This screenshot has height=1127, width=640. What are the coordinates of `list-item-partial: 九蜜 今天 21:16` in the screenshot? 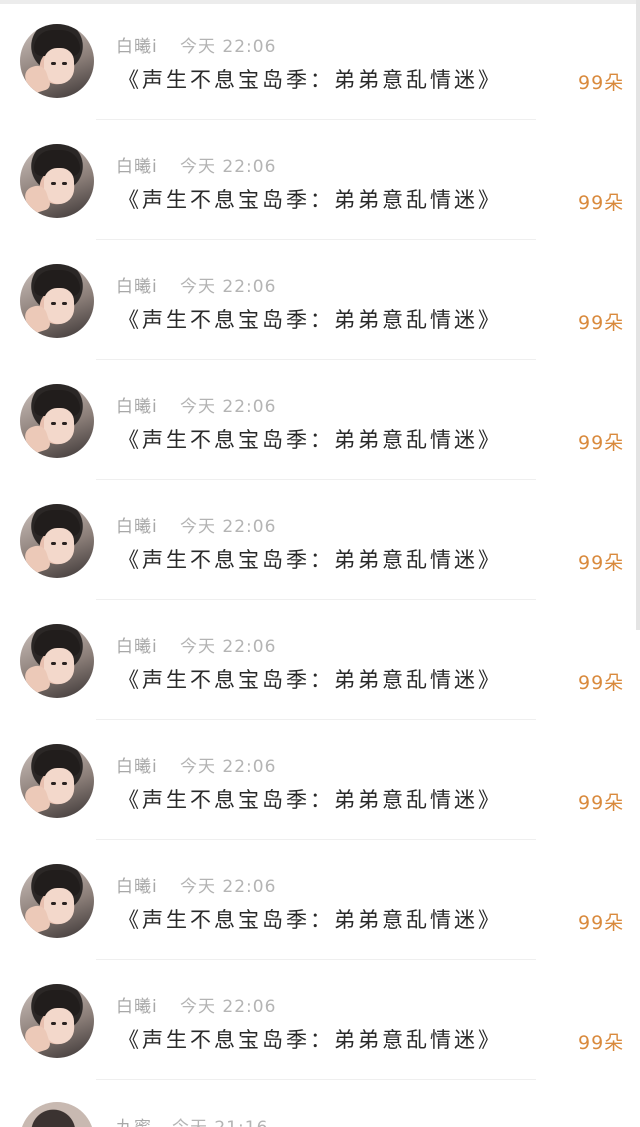 It's located at (320, 1103).